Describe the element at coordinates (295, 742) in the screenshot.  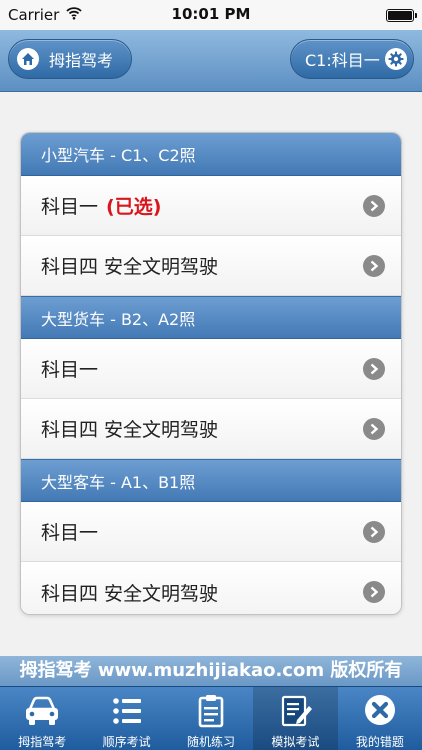
I see `tab-label: 模拟考试` at that location.